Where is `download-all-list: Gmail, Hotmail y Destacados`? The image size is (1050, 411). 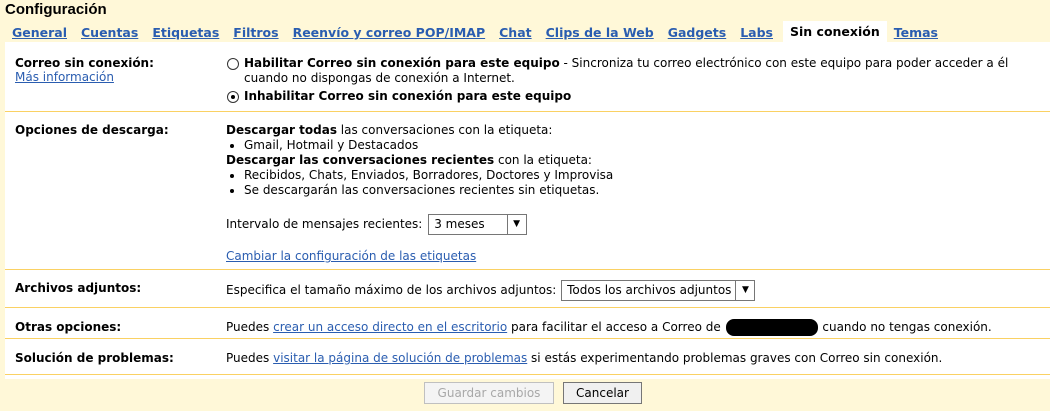 download-all-list: Gmail, Hotmail y Destacados is located at coordinates (633, 145).